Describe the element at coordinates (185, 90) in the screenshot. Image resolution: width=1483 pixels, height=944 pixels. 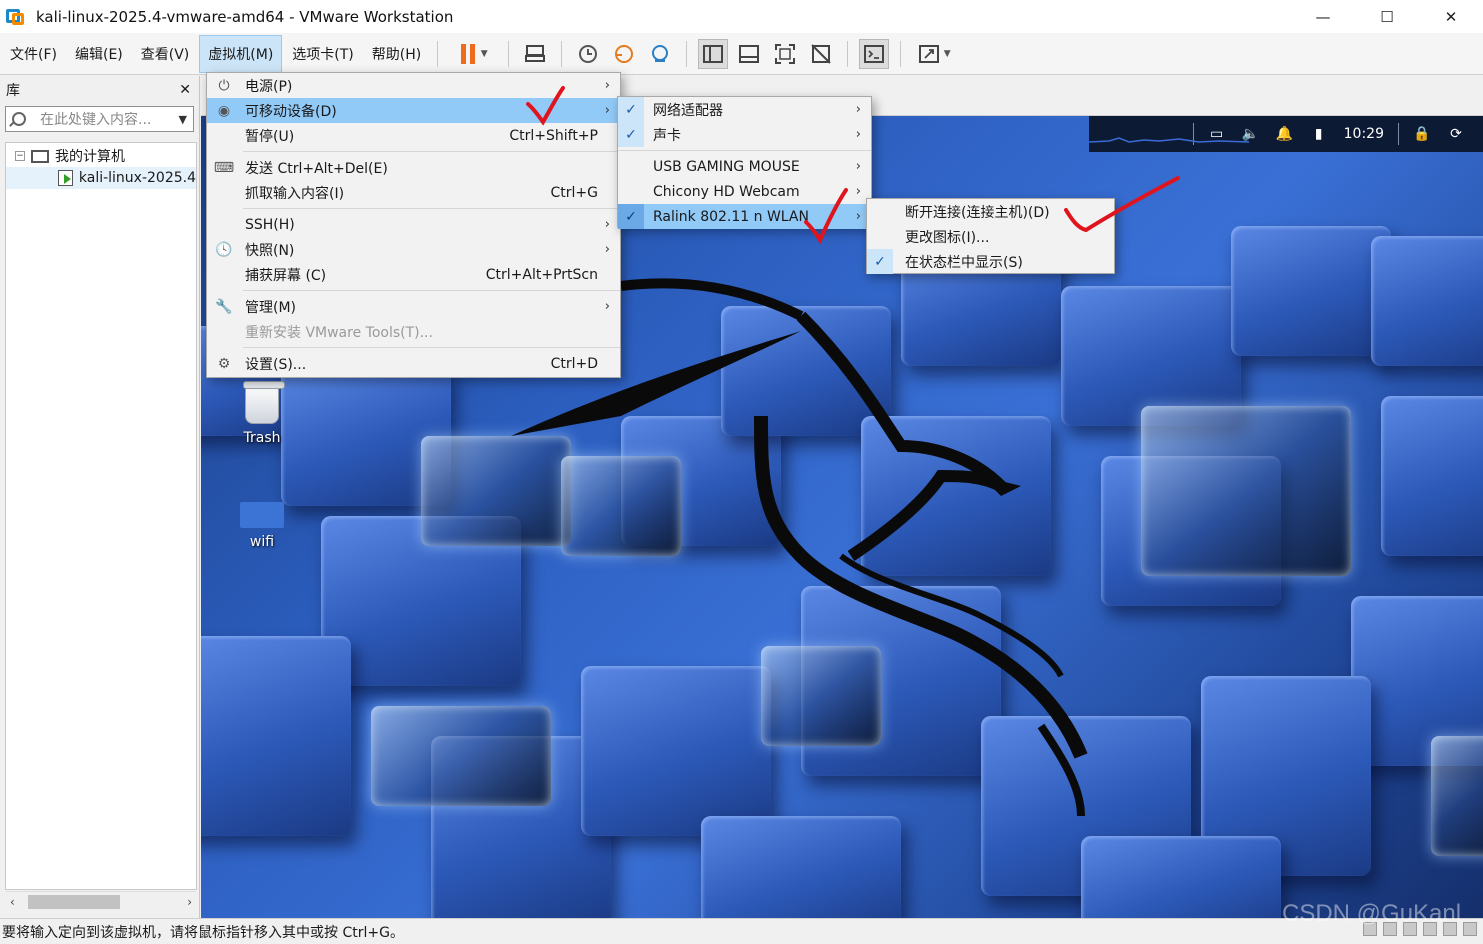
I see `library-close-icon: ✕` at that location.